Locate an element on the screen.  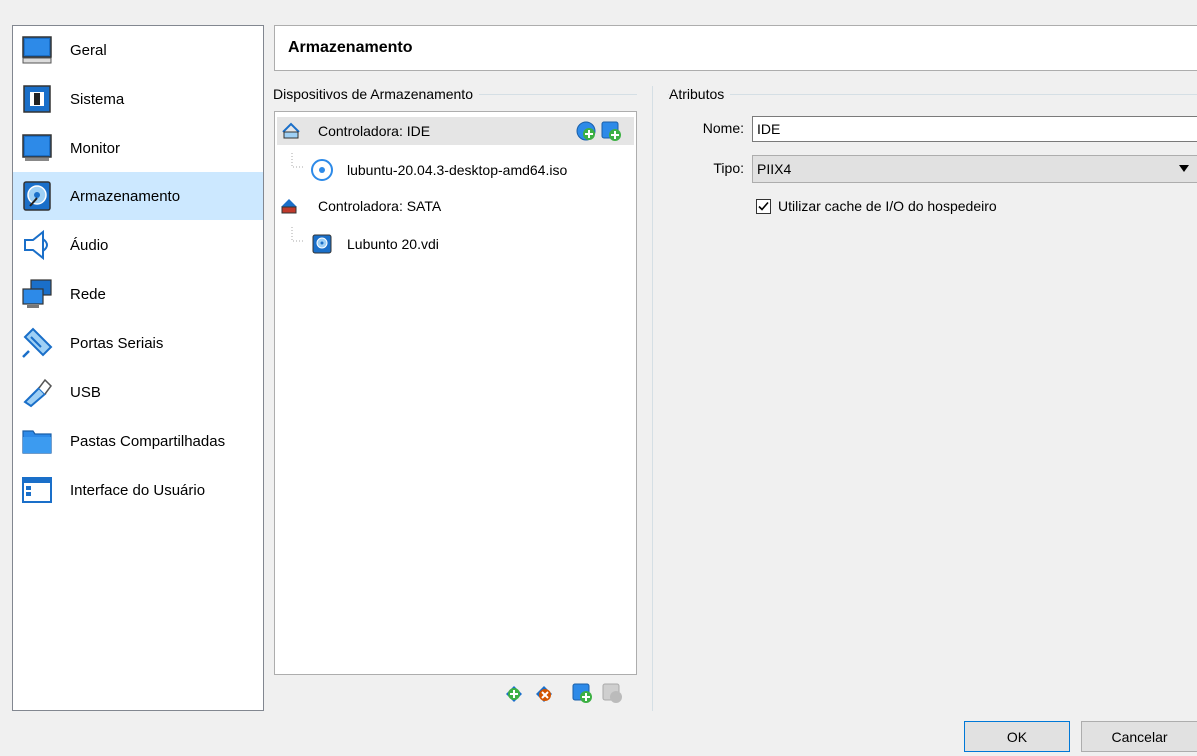
speaker-icon is located at coordinates (36, 245).